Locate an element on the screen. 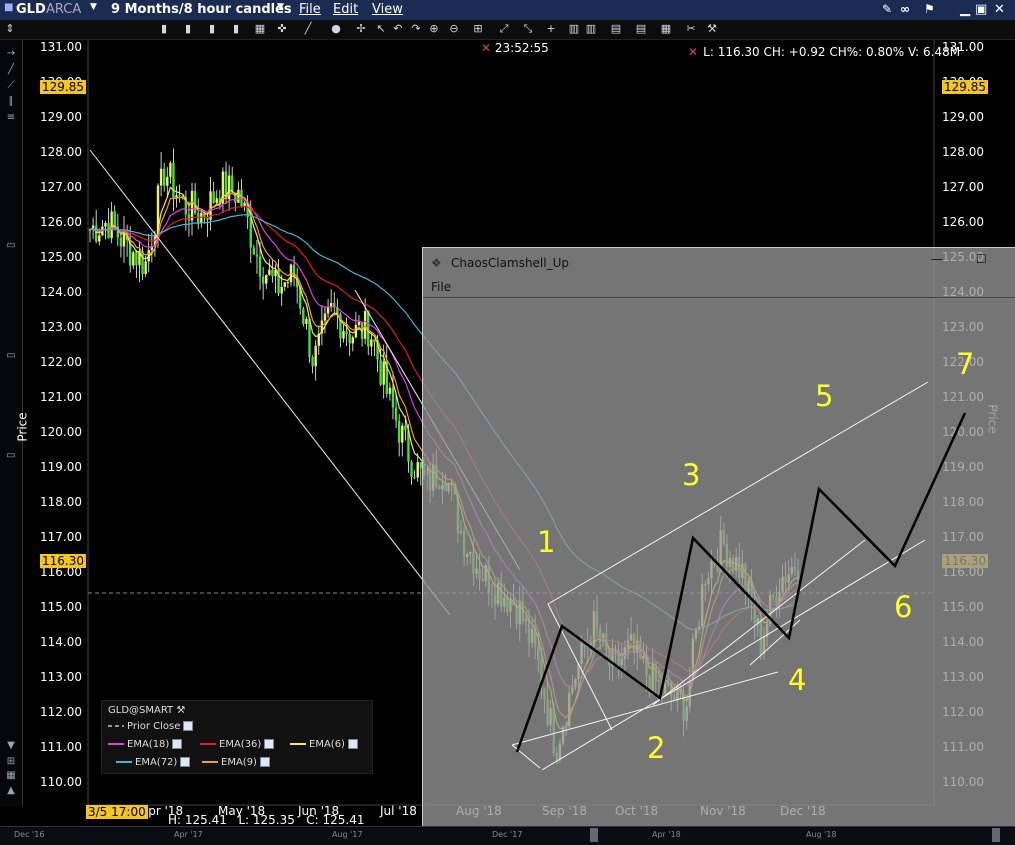  window-icon: ❖ is located at coordinates (436, 263).